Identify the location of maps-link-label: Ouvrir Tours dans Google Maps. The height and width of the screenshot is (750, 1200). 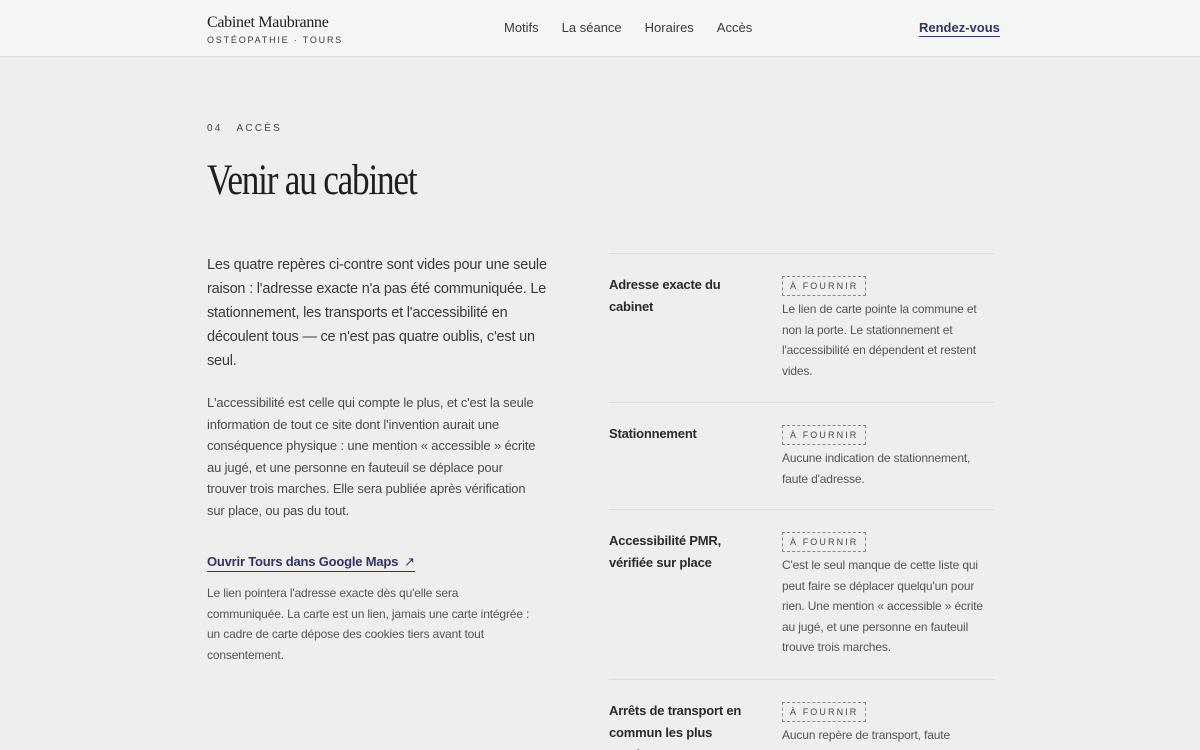
(303, 561).